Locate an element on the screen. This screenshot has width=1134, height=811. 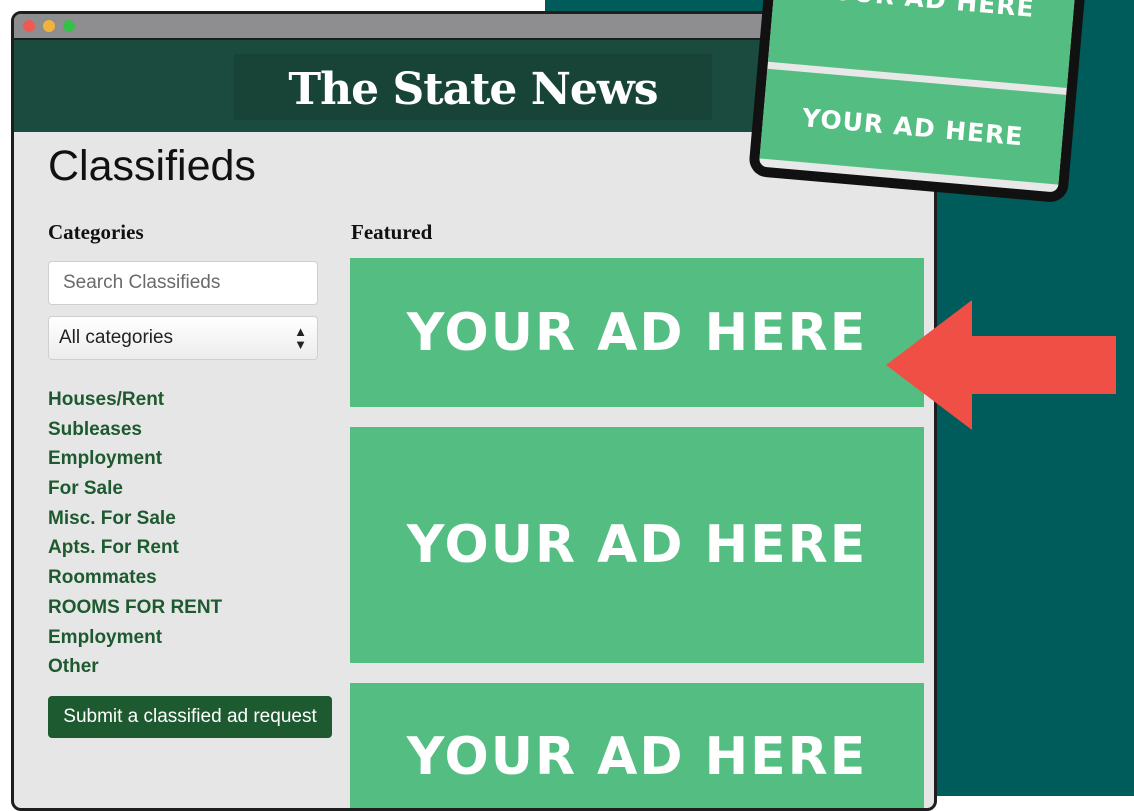
submit-classified-button: Submit a classified ad request is located at coordinates (190, 717).